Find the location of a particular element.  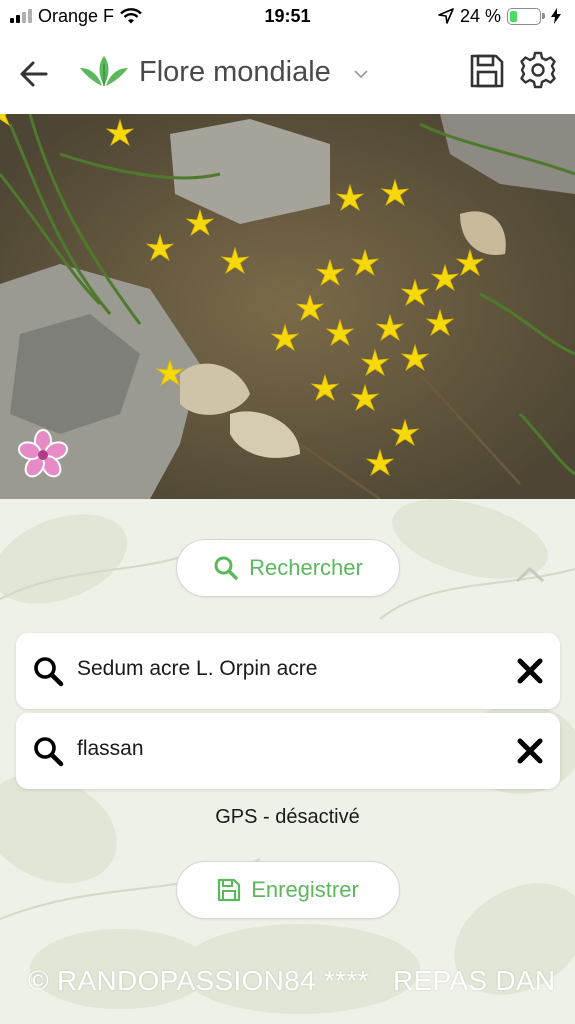

taxon-search-field is located at coordinates (288, 671).